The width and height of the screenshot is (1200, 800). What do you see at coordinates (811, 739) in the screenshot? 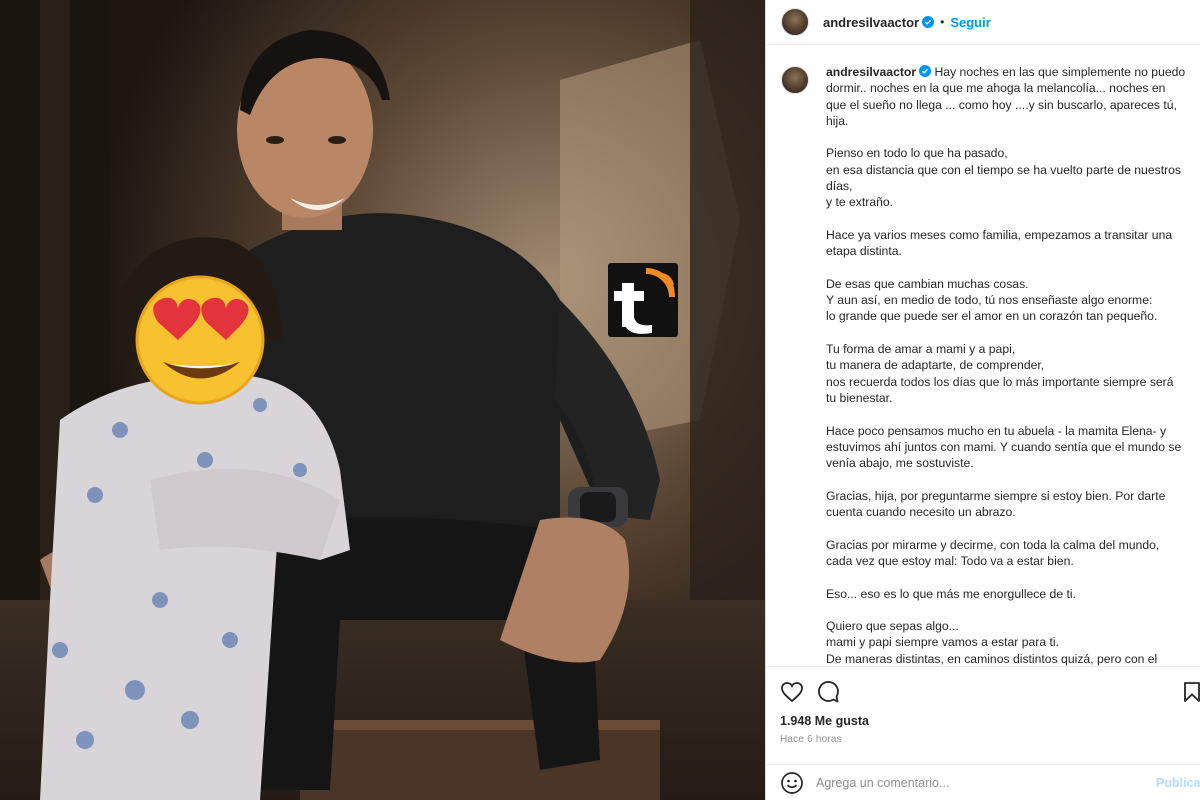
I see `post-timestamp: Hace 6 horas` at bounding box center [811, 739].